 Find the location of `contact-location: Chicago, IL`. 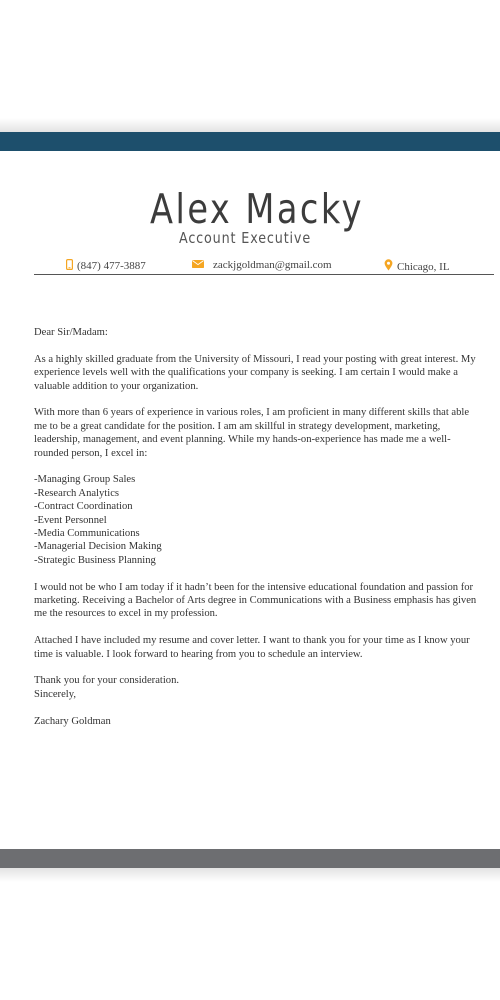

contact-location: Chicago, IL is located at coordinates (417, 266).